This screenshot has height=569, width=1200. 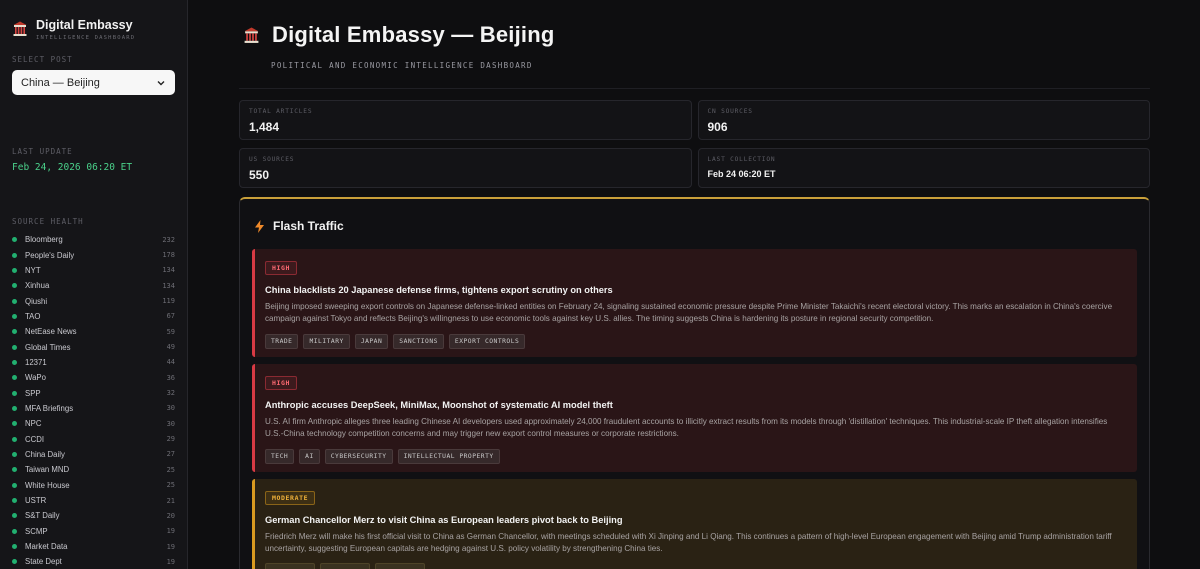 What do you see at coordinates (93, 270) in the screenshot?
I see `source-health-item: NYT 134` at bounding box center [93, 270].